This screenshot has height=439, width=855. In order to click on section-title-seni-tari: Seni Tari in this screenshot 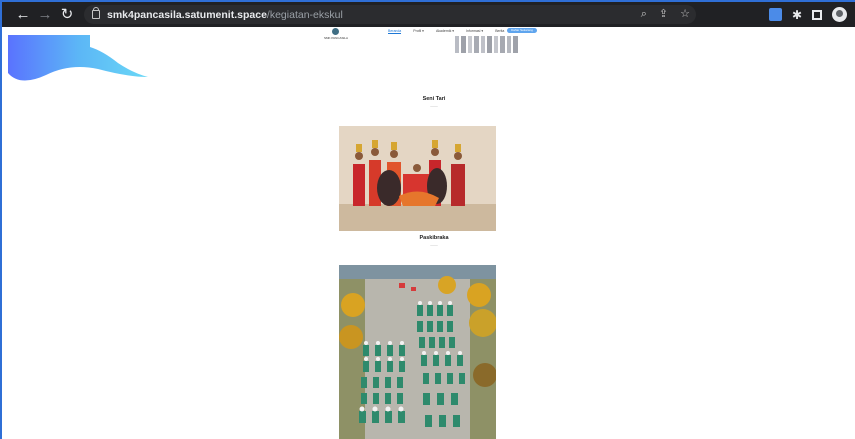, I will do `click(434, 99)`.